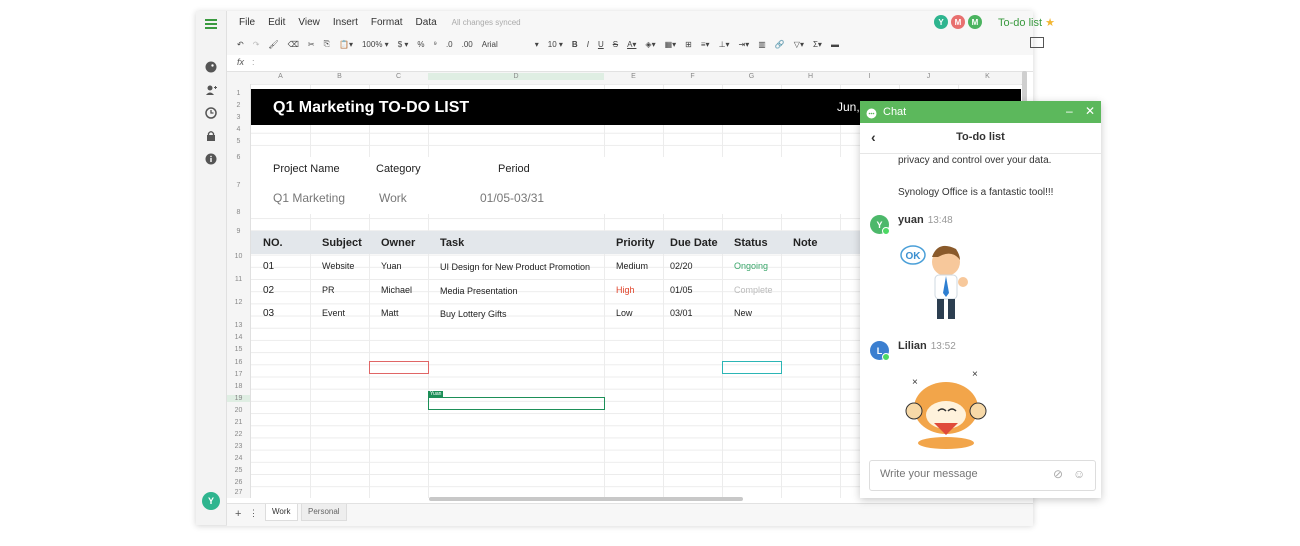  What do you see at coordinates (987, 76) in the screenshot?
I see `column-header-k: K` at bounding box center [987, 76].